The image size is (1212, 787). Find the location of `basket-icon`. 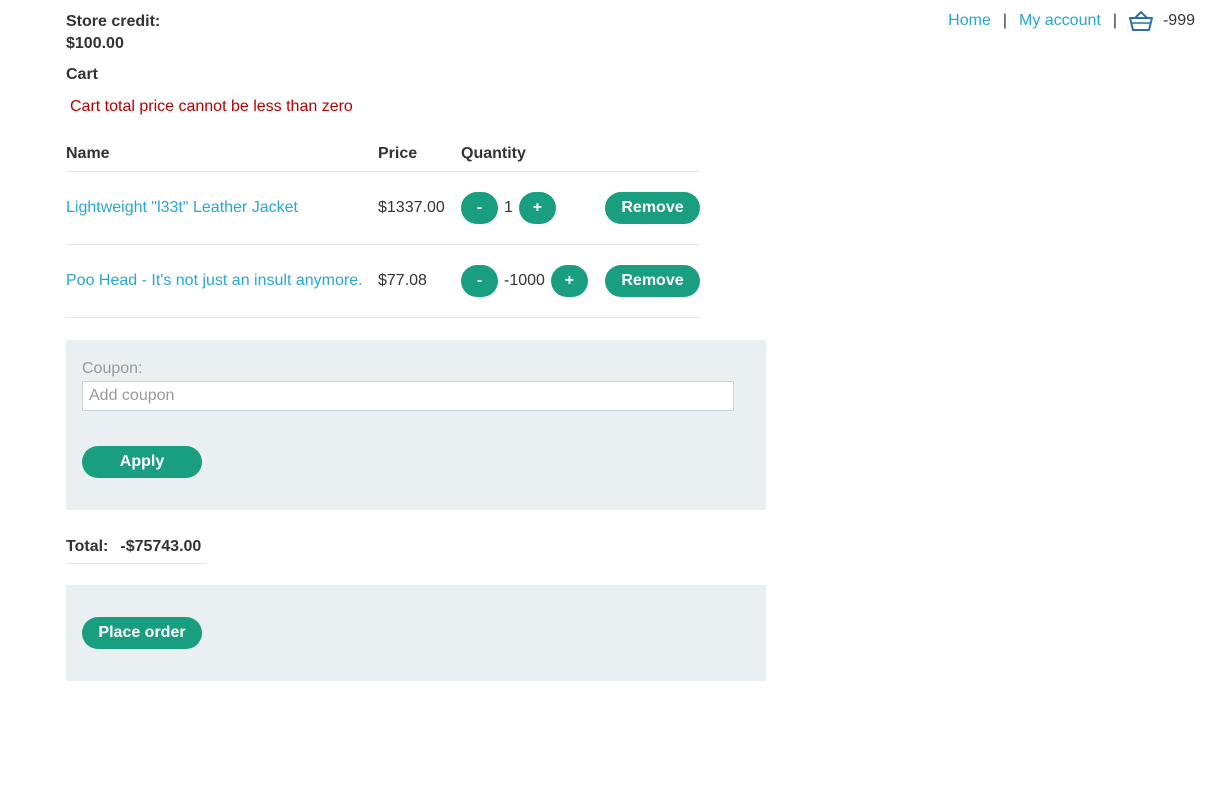

basket-icon is located at coordinates (1140, 21).